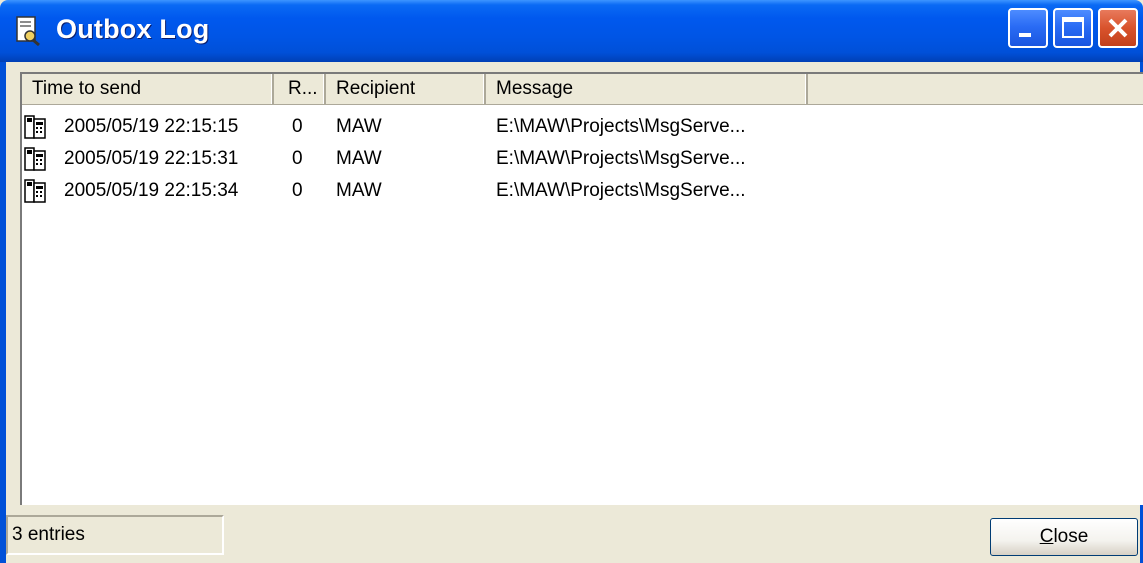  I want to click on cell-time-to-send: 2005/05/19 22:15:31, so click(151, 158).